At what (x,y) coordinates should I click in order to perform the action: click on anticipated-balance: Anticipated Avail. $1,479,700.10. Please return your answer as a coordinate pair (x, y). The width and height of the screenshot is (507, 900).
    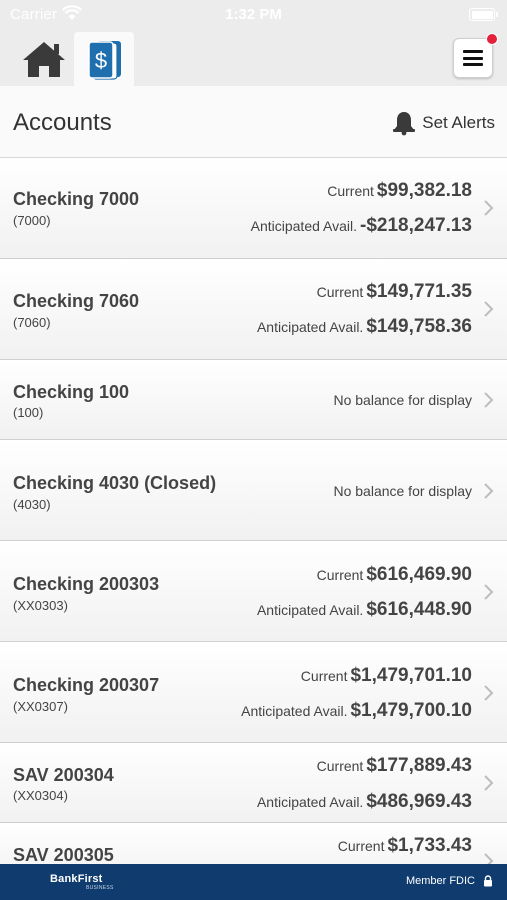
    Looking at the image, I should click on (356, 711).